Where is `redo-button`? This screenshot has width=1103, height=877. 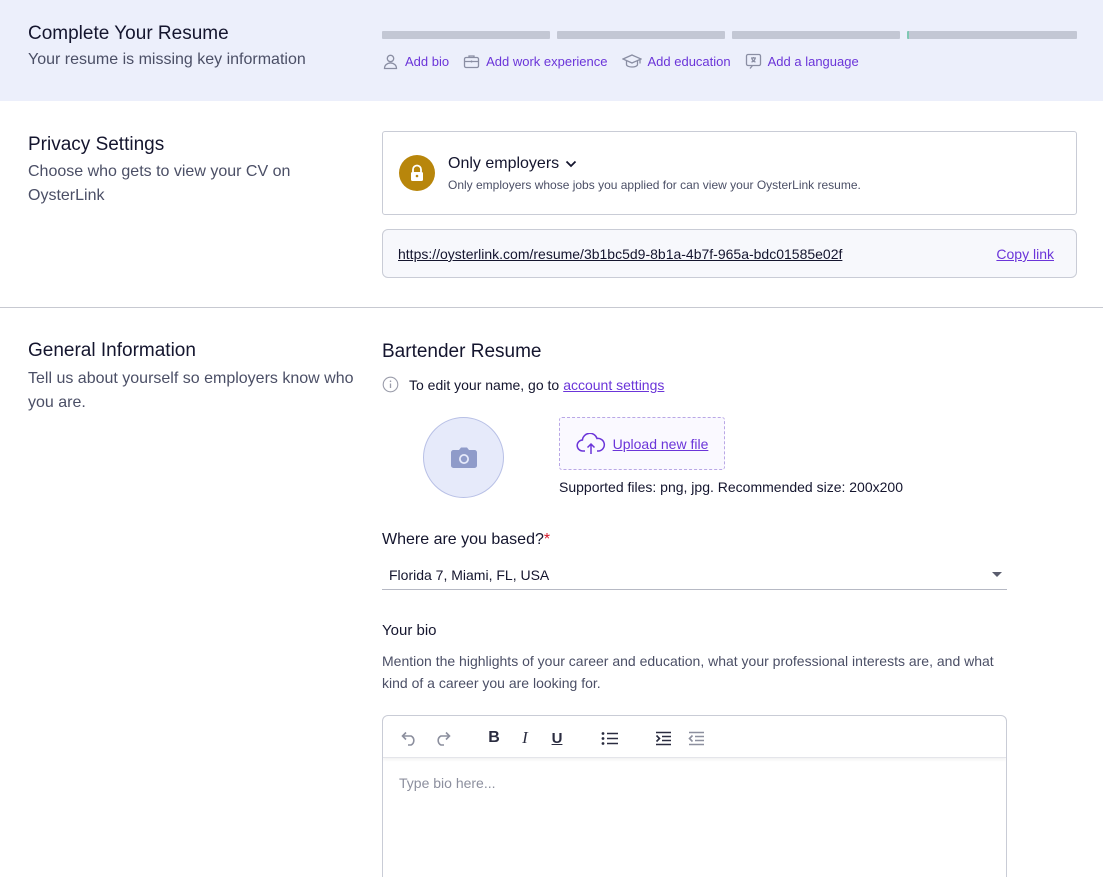 redo-button is located at coordinates (442, 738).